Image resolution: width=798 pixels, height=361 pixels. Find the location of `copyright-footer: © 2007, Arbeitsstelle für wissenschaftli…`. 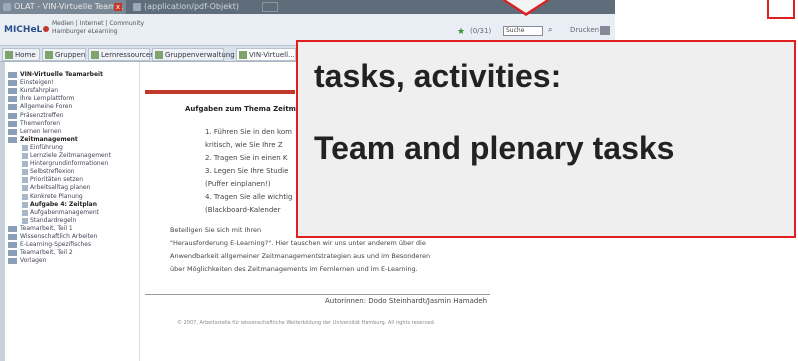

copyright-footer: © 2007, Arbeitsstelle für wissenschaftli… is located at coordinates (306, 323).